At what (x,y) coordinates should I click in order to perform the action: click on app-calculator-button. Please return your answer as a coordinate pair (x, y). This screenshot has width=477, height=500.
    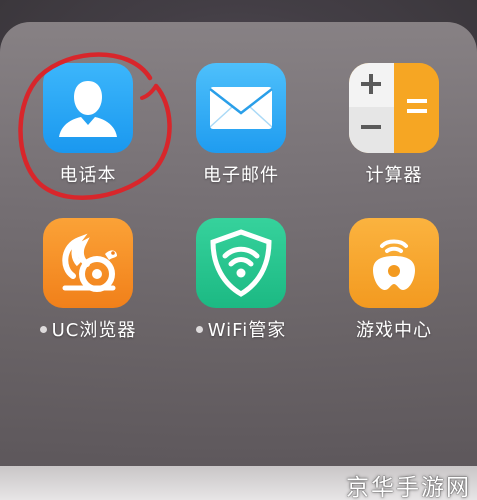
    Looking at the image, I should click on (394, 108).